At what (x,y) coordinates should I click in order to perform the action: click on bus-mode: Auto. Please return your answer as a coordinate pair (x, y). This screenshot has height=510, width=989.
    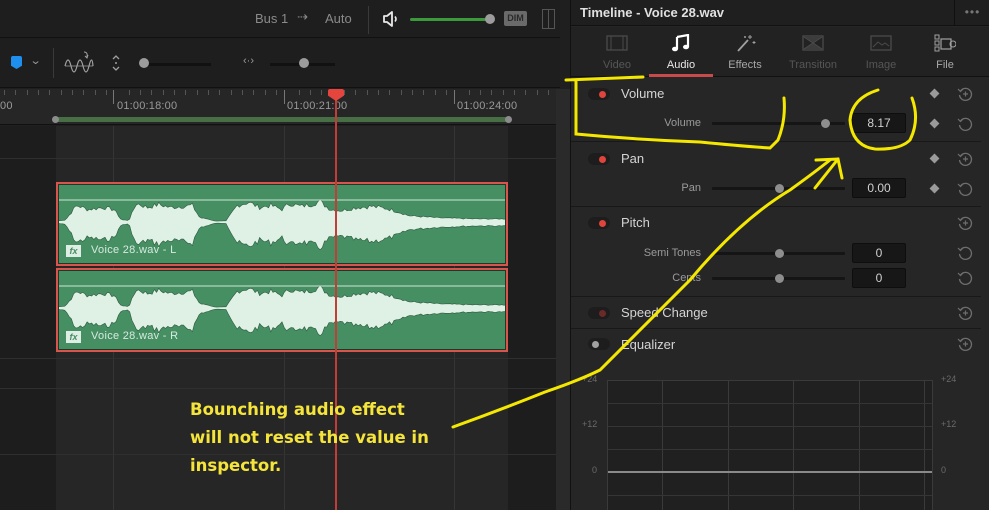
    Looking at the image, I should click on (338, 18).